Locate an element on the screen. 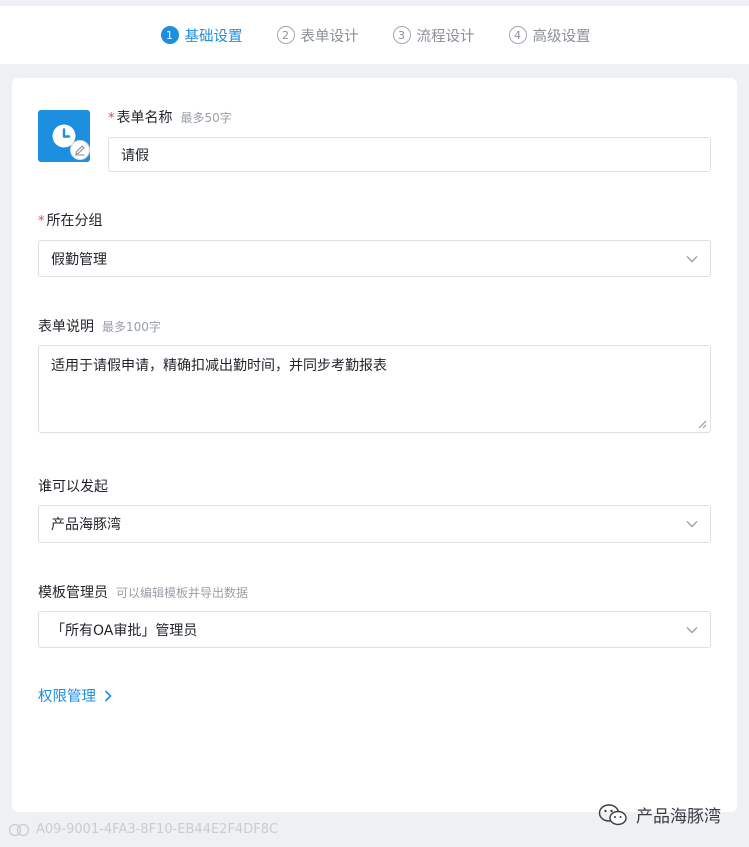 This screenshot has height=847, width=749. group-label-row: * 所在分组 is located at coordinates (70, 220).